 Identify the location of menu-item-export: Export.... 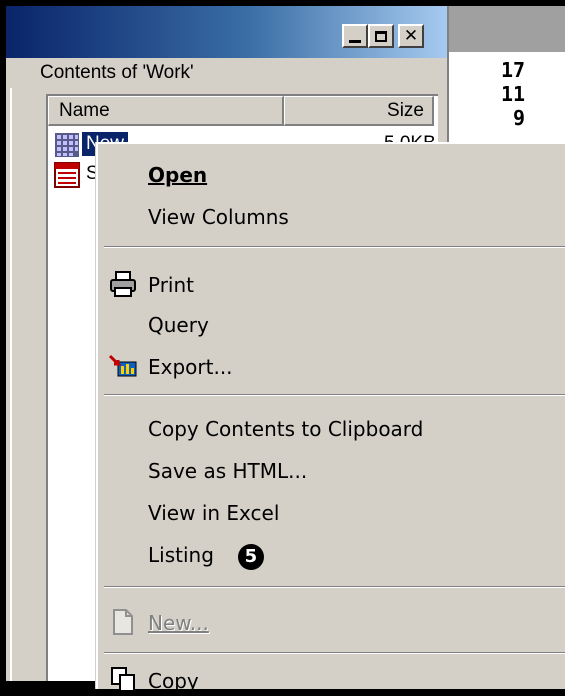
(190, 367).